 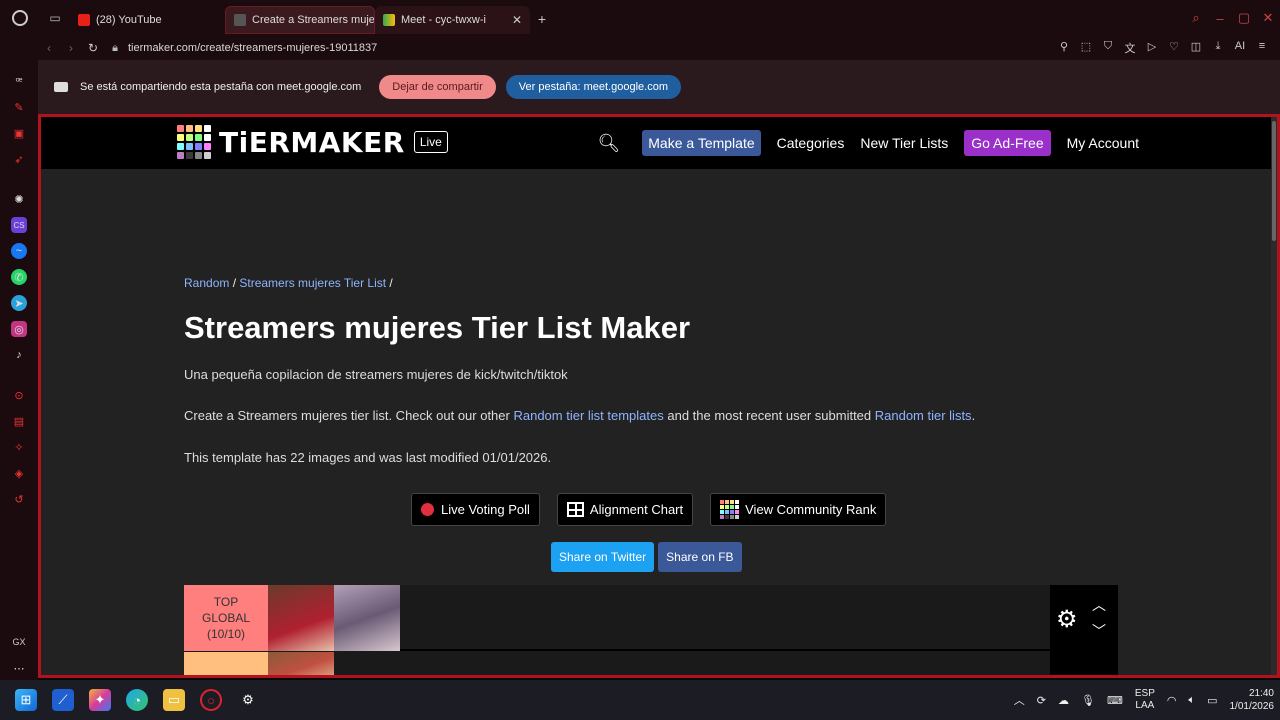 I want to click on language-indicator: ESP LAA, so click(x=1145, y=700).